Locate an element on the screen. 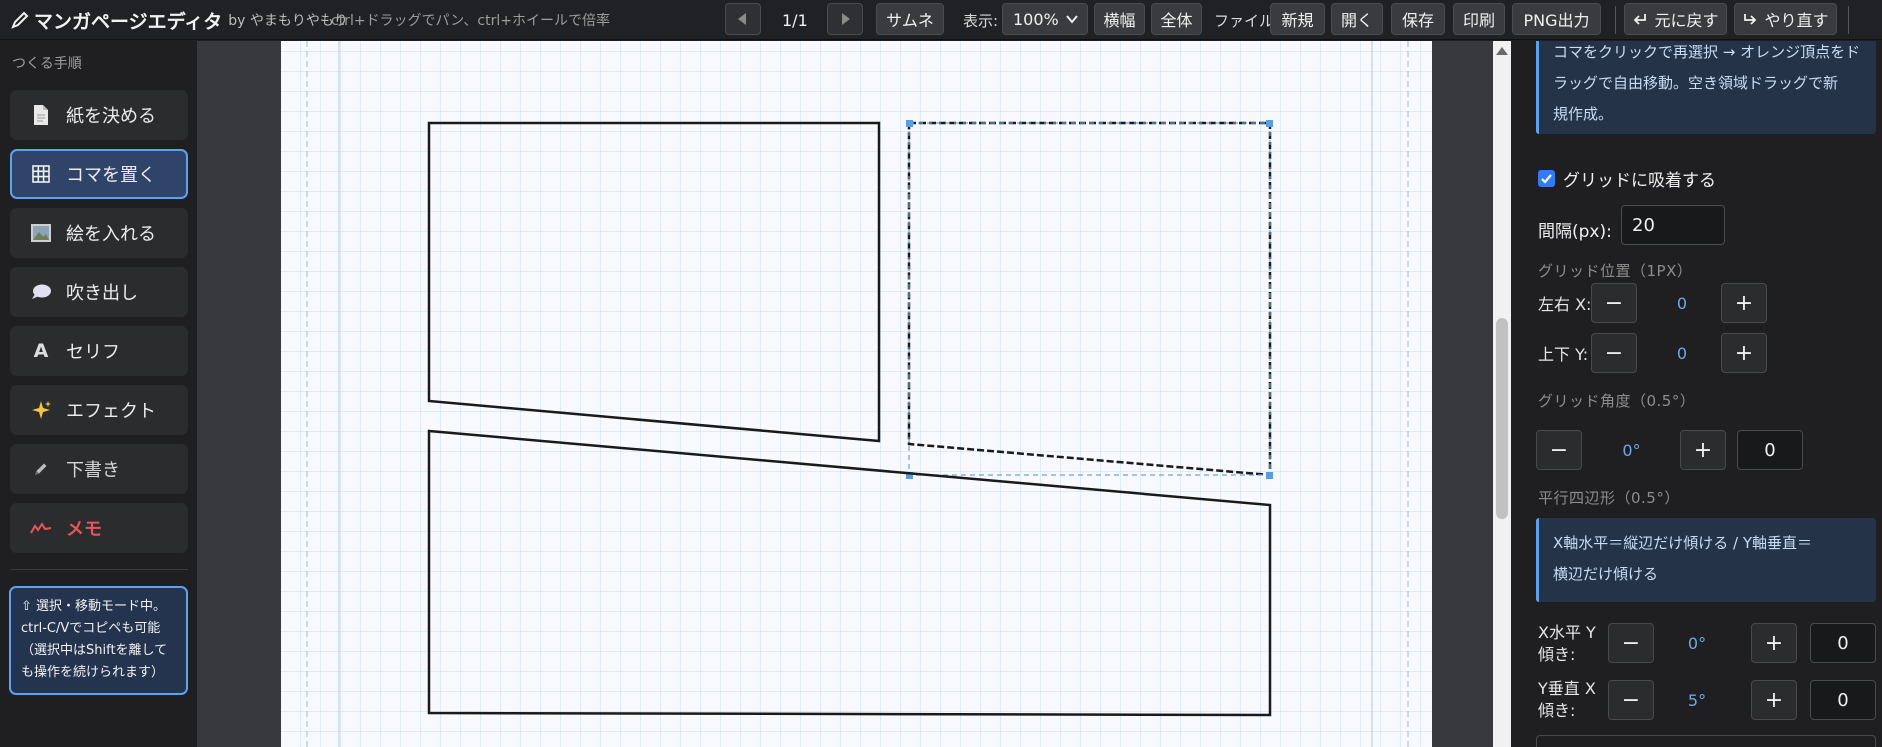 The height and width of the screenshot is (747, 1882). triangle-left-icon is located at coordinates (742, 19).